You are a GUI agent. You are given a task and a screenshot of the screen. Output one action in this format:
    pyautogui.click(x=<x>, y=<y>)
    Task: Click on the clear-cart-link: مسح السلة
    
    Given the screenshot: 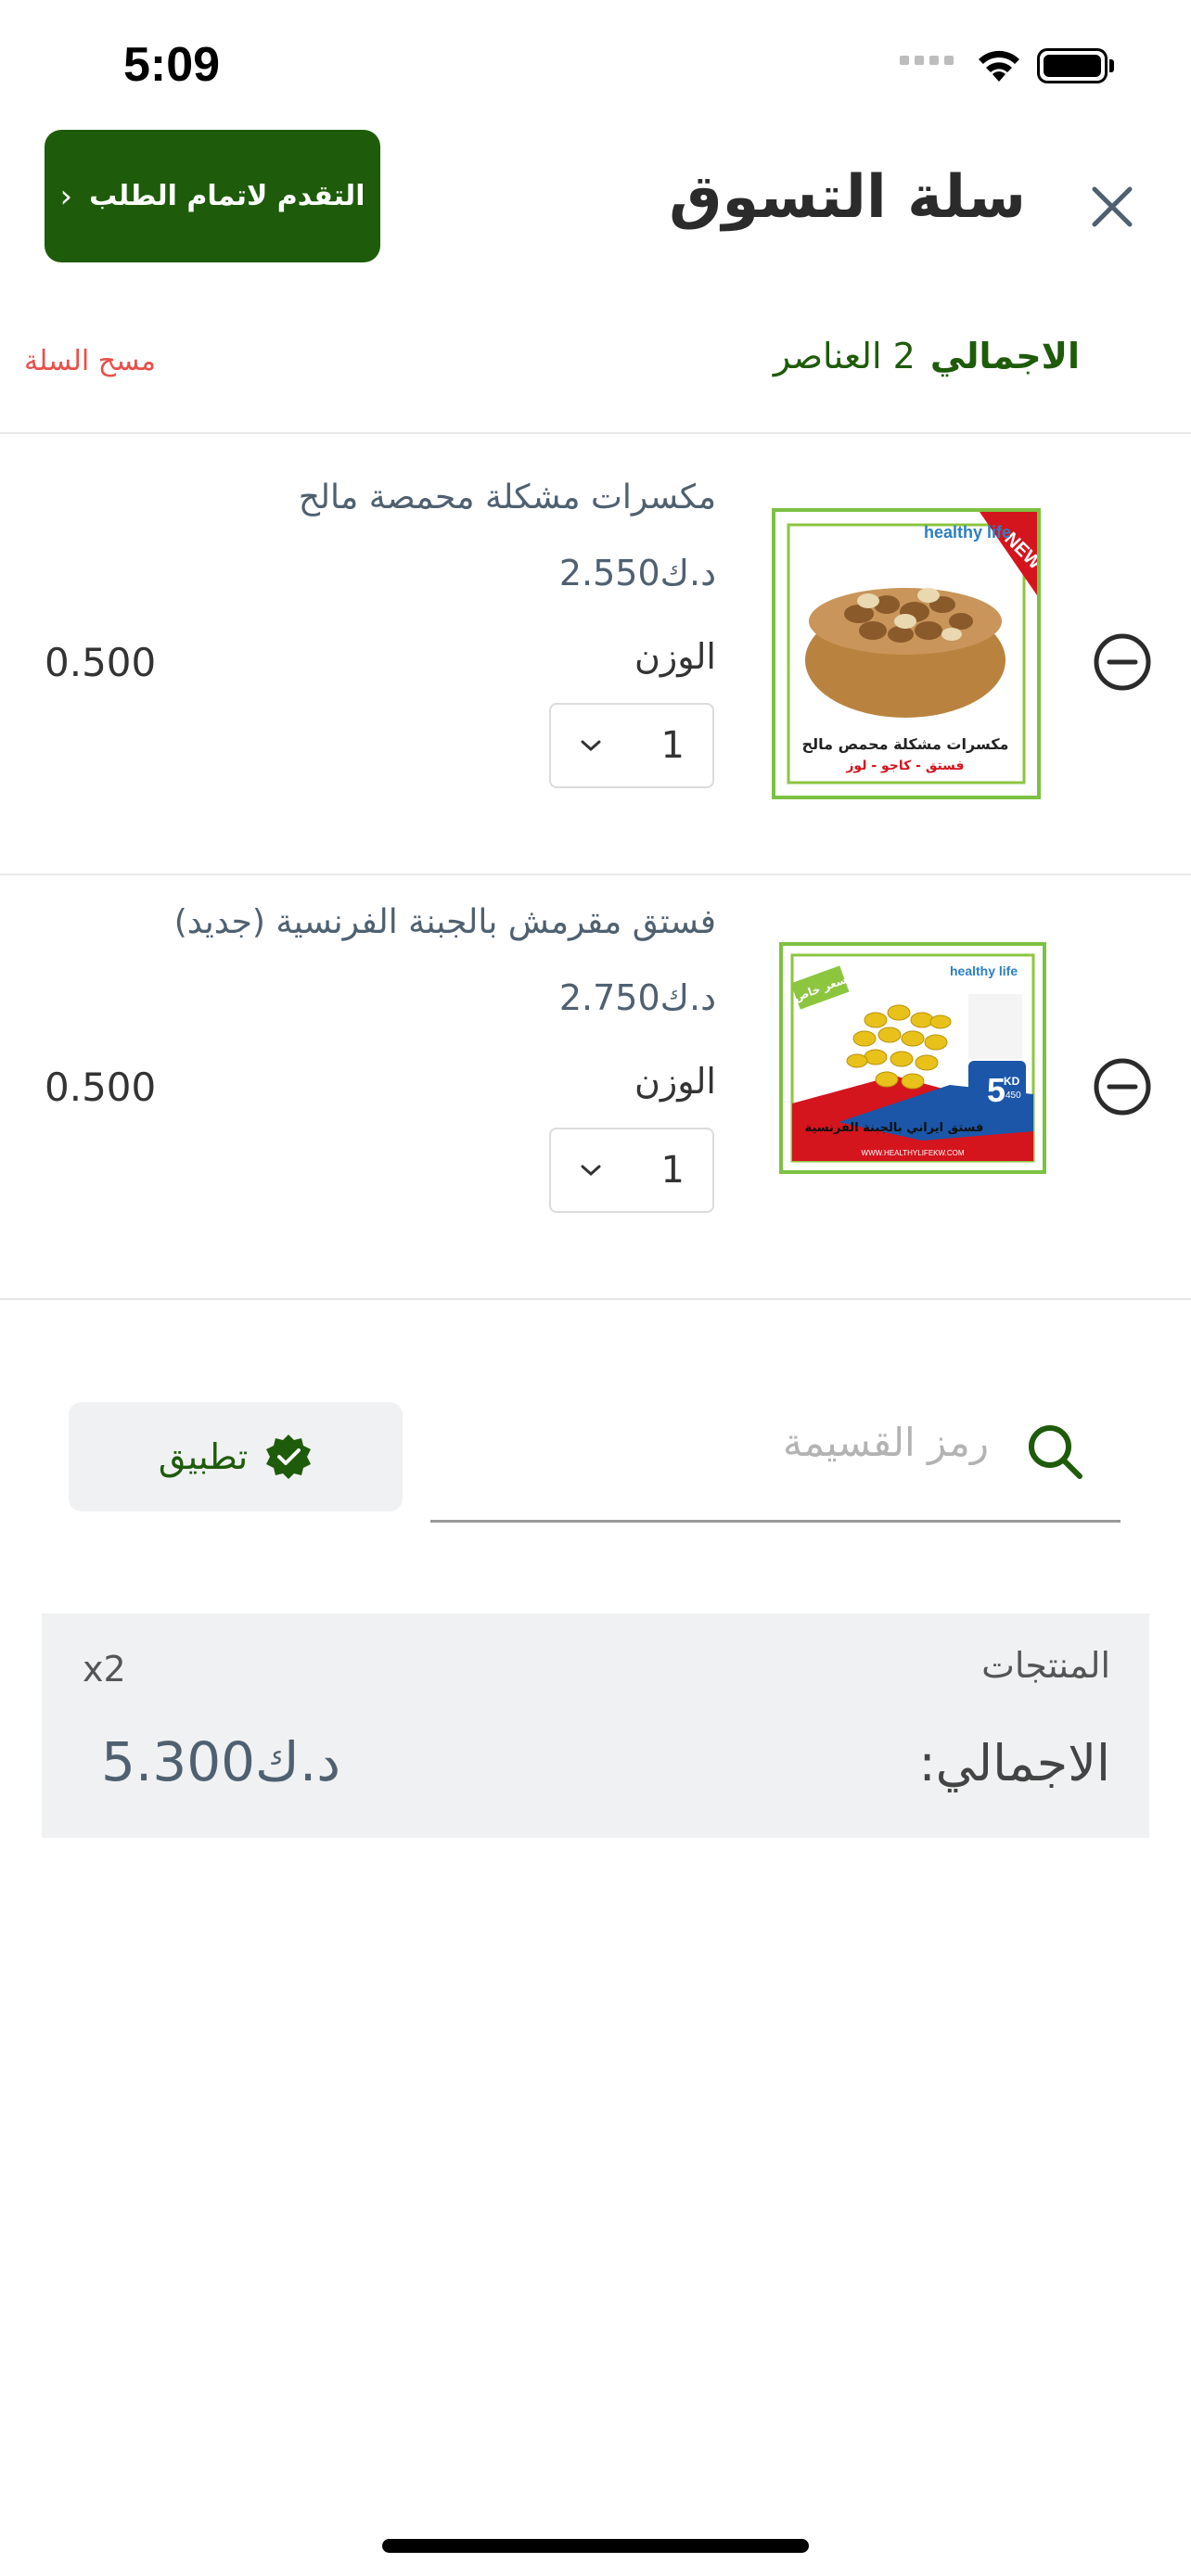 What is the action you would take?
    pyautogui.click(x=90, y=361)
    